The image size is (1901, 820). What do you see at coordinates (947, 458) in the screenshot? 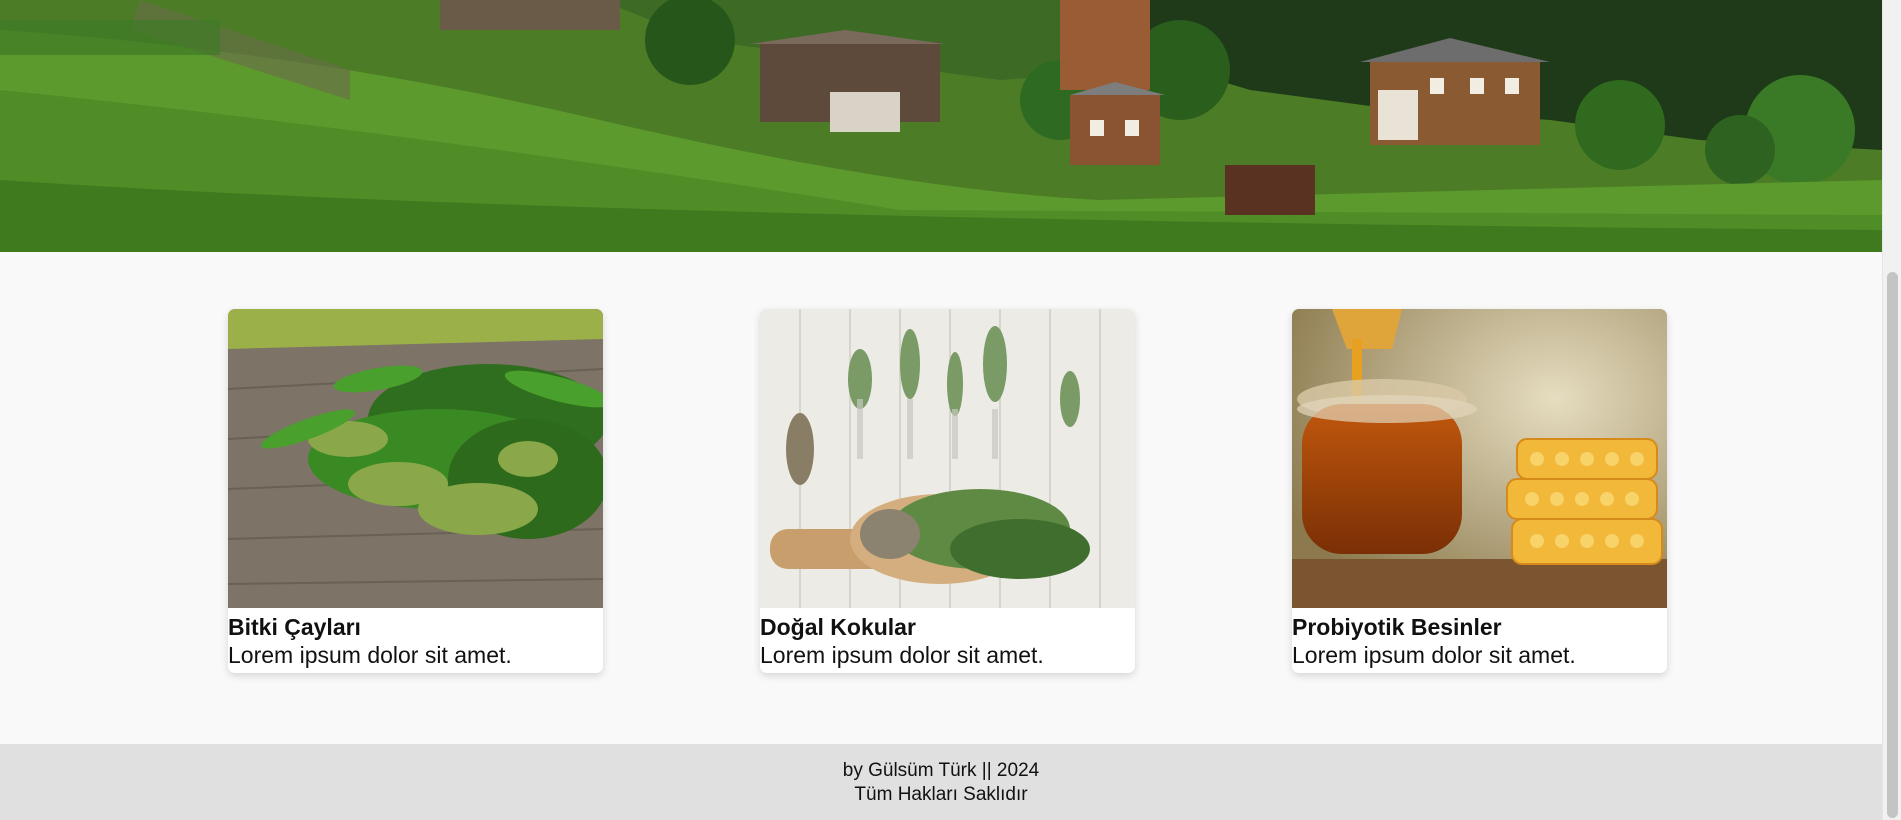
I see `herb-sprigs-image` at bounding box center [947, 458].